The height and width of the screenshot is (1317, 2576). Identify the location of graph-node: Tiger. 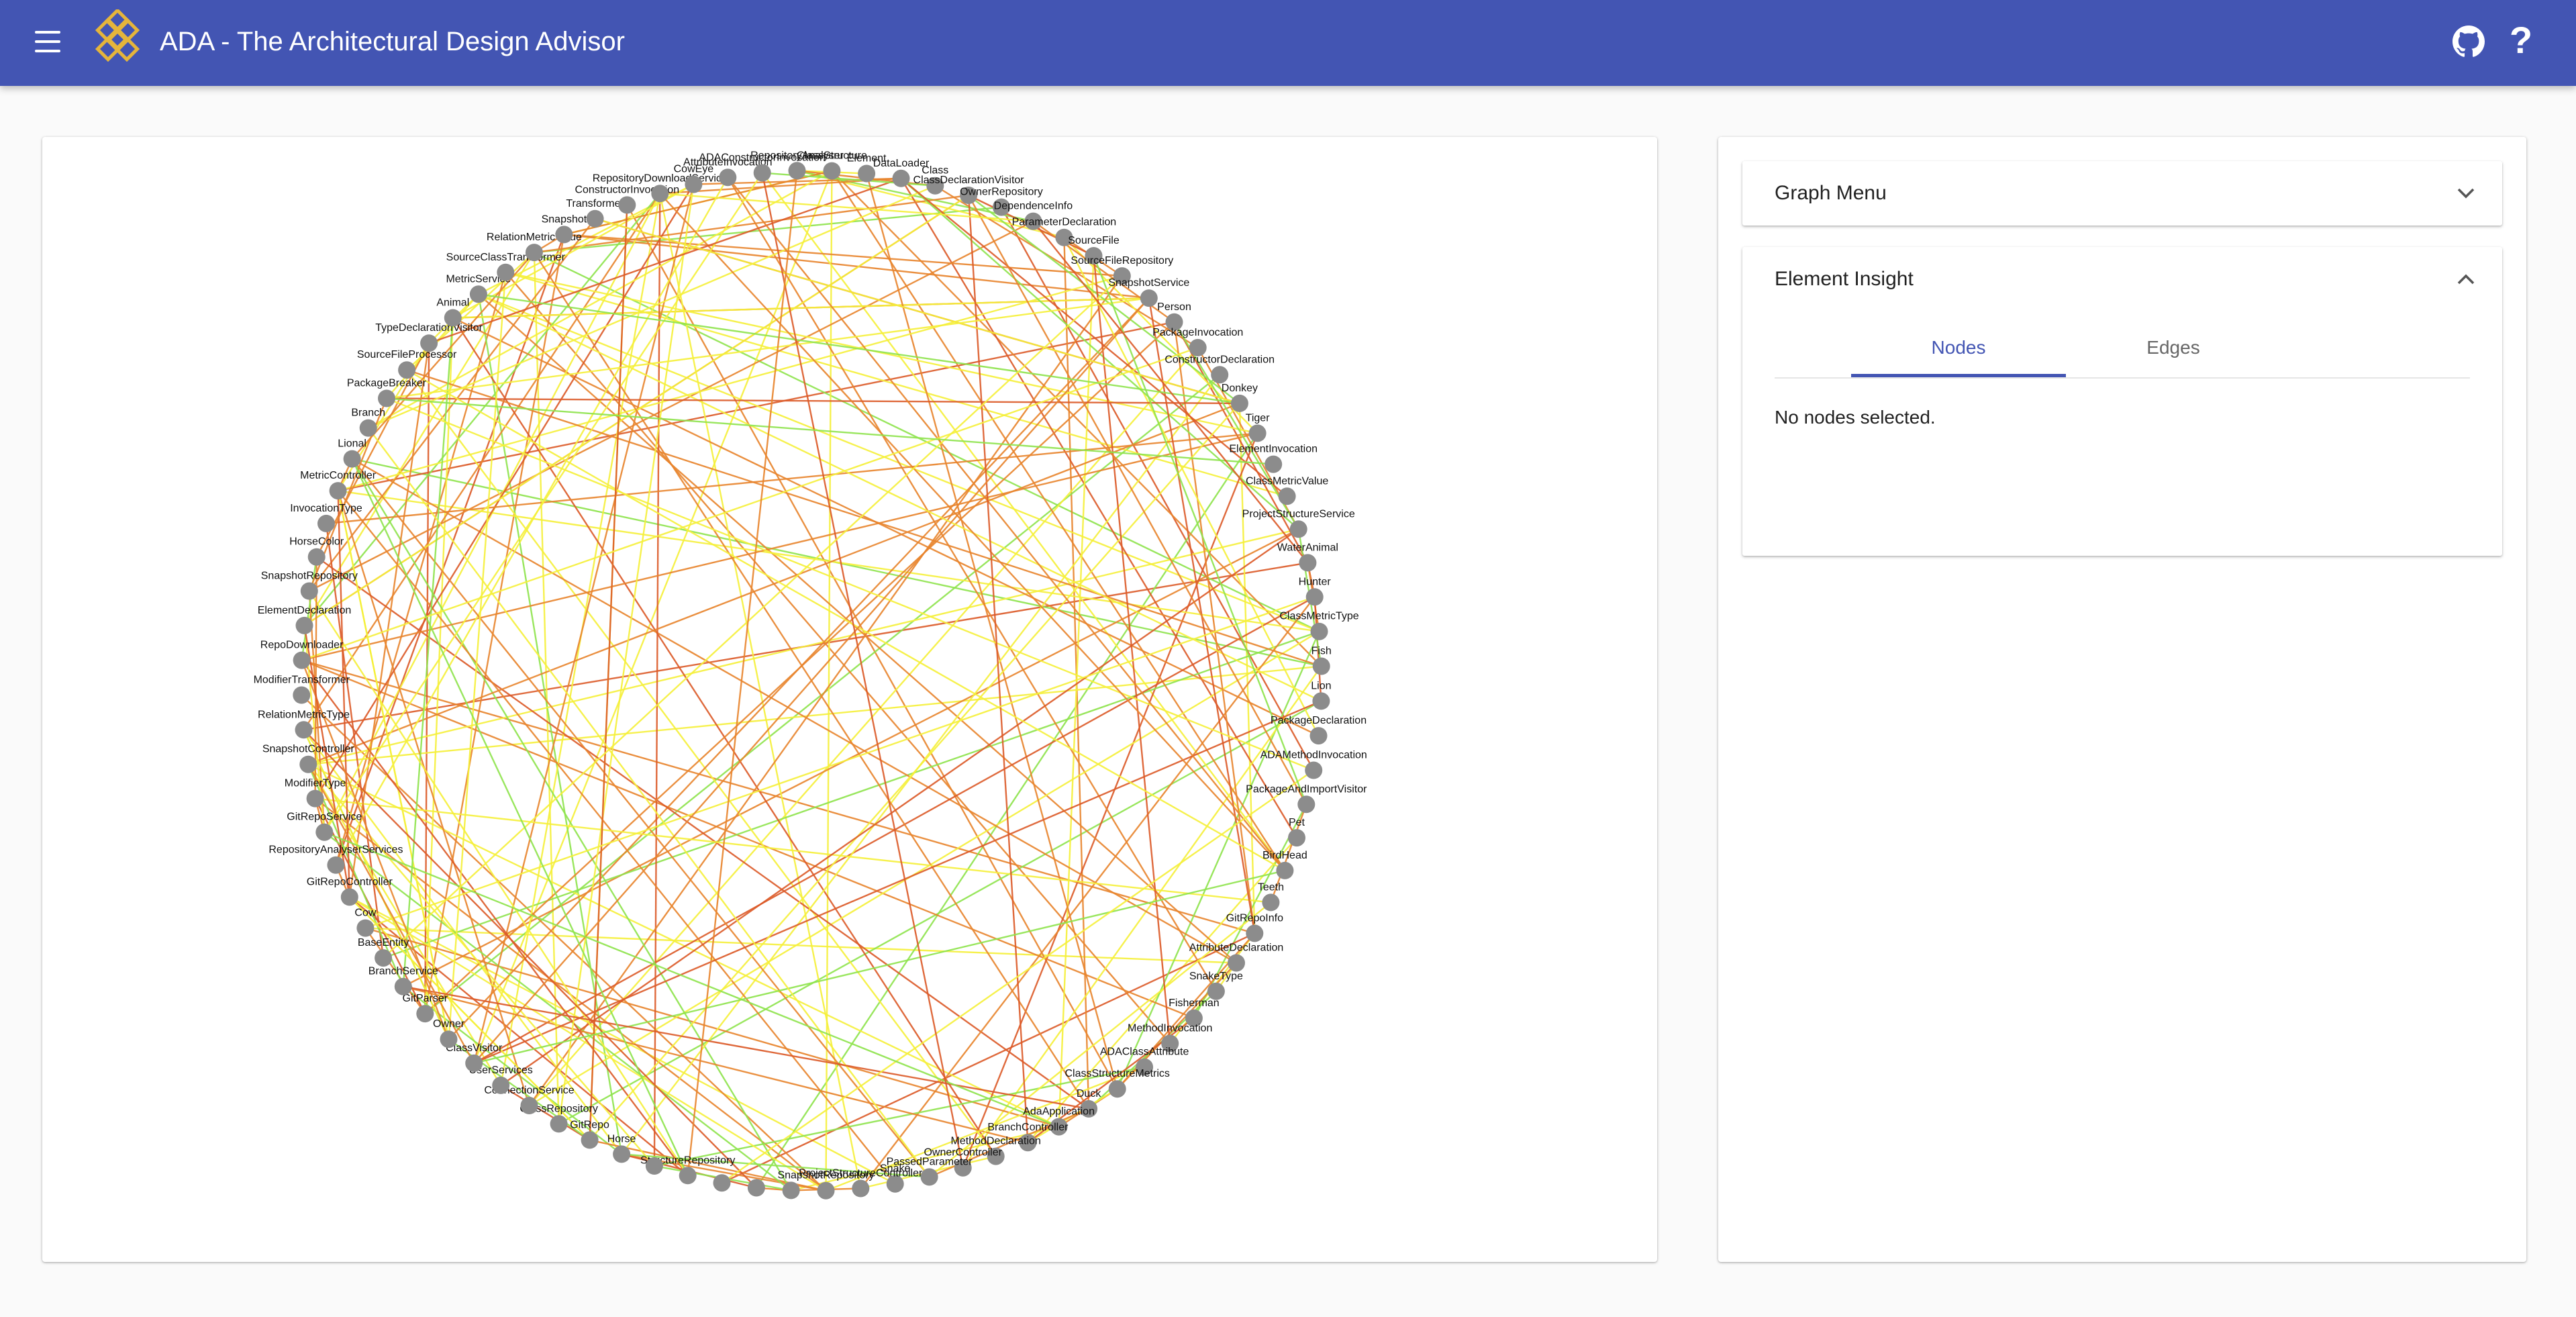
(1258, 427).